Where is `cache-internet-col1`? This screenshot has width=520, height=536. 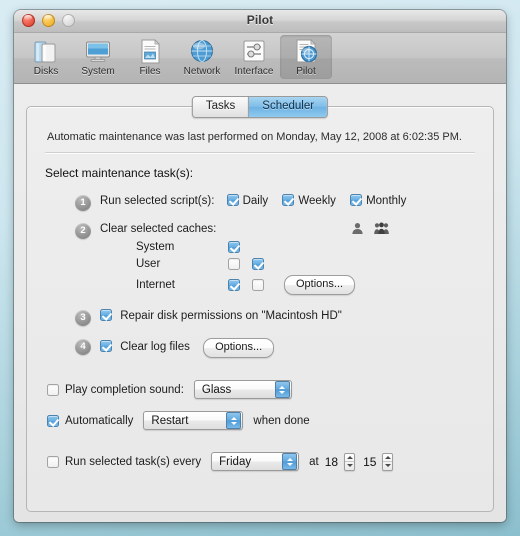 cache-internet-col1 is located at coordinates (234, 285).